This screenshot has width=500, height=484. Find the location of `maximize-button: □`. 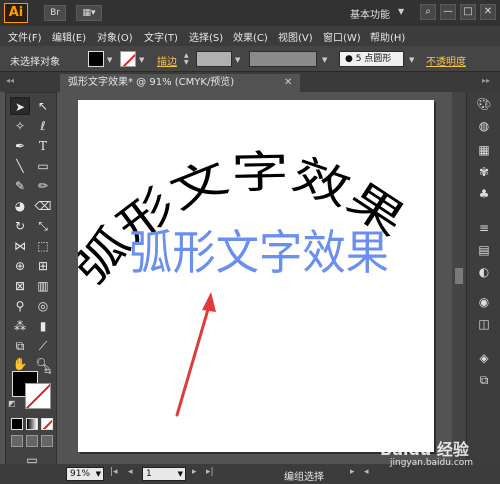

maximize-button: □ is located at coordinates (468, 12).